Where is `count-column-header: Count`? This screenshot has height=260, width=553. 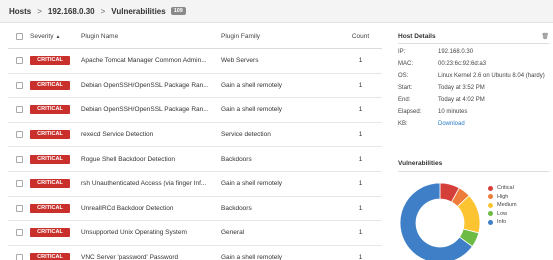 count-column-header: Count is located at coordinates (360, 36).